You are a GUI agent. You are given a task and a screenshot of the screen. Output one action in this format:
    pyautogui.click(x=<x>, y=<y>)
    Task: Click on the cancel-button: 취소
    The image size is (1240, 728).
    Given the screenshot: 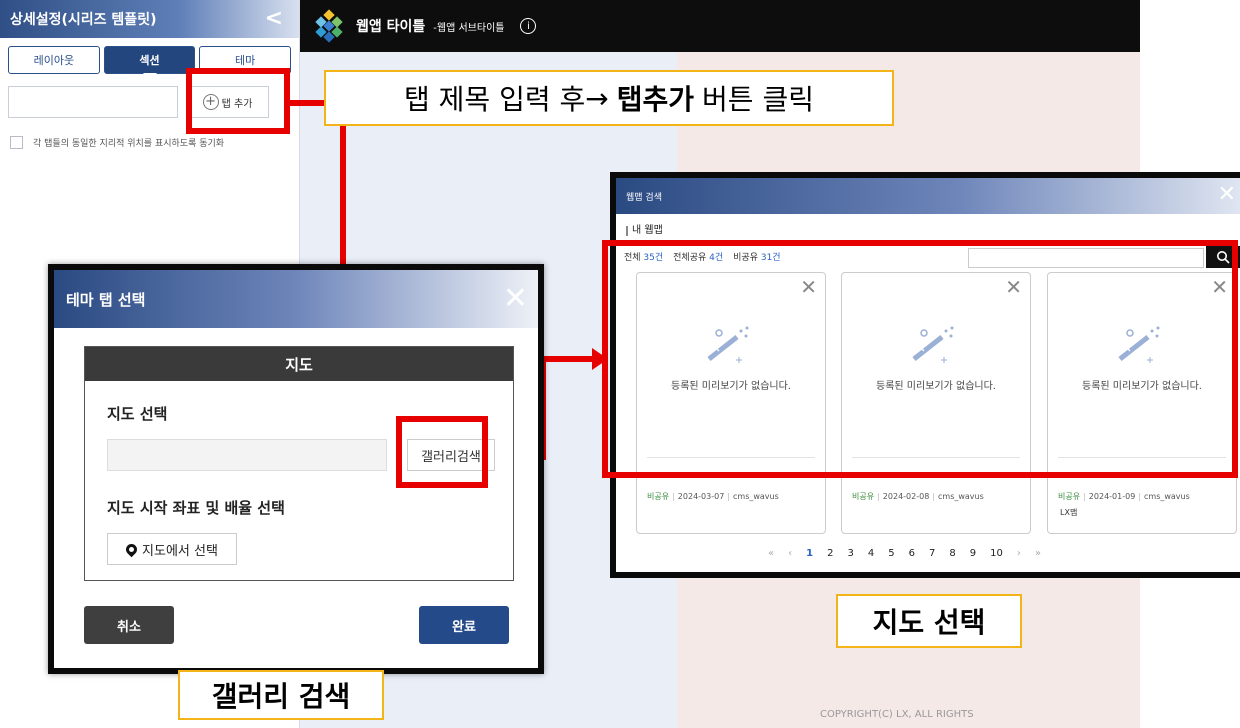 What is the action you would take?
    pyautogui.click(x=129, y=625)
    